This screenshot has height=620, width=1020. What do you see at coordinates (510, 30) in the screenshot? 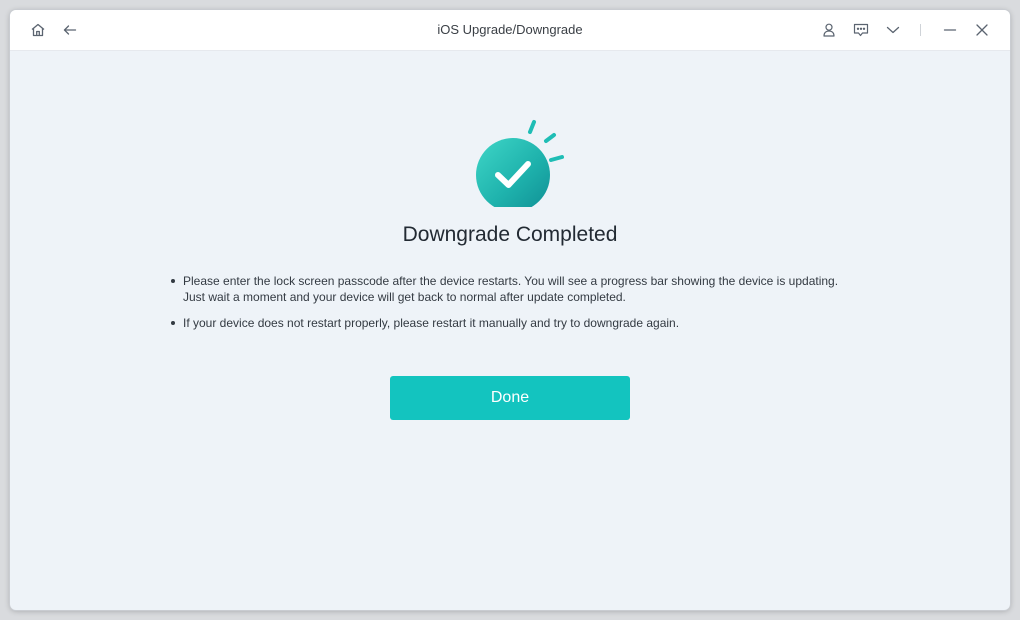
I see `title-bar: iOS Upgrade/Downgrade` at bounding box center [510, 30].